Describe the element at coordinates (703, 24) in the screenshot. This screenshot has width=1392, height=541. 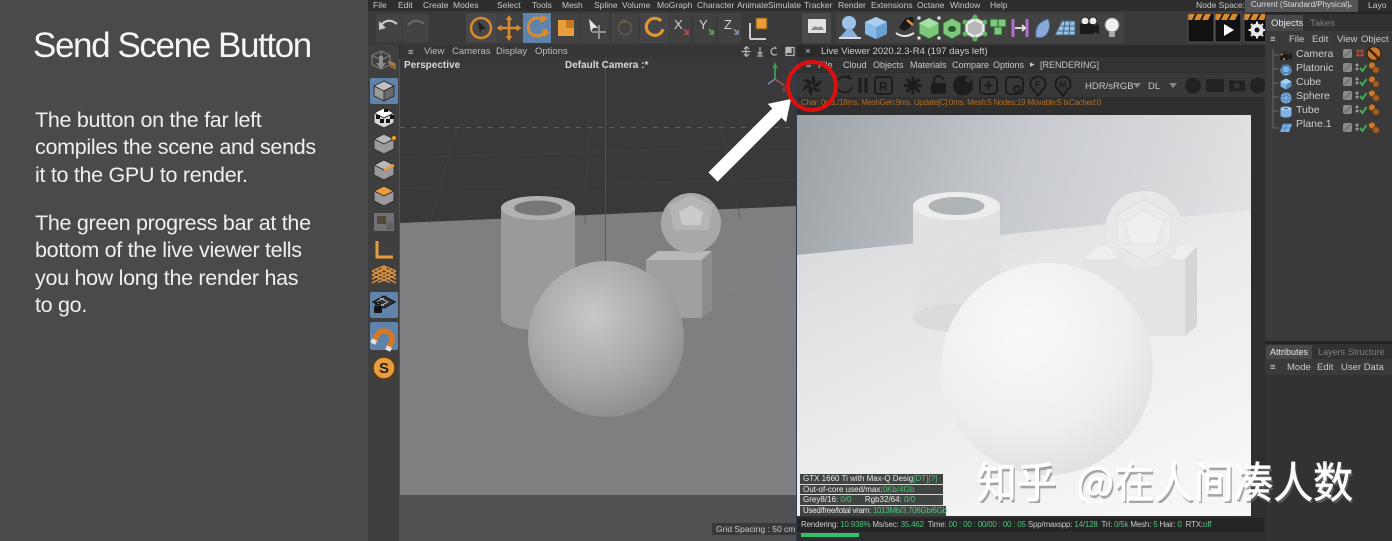
I see `svg-text: Y` at that location.